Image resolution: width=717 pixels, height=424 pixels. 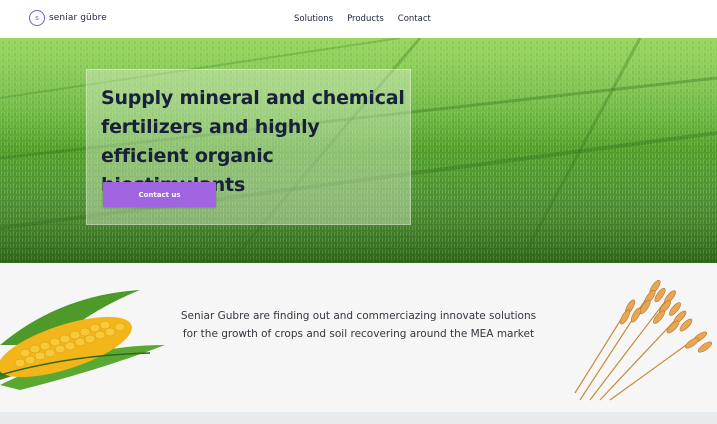 I want to click on brand-logo: s seniar gübre, so click(x=68, y=18).